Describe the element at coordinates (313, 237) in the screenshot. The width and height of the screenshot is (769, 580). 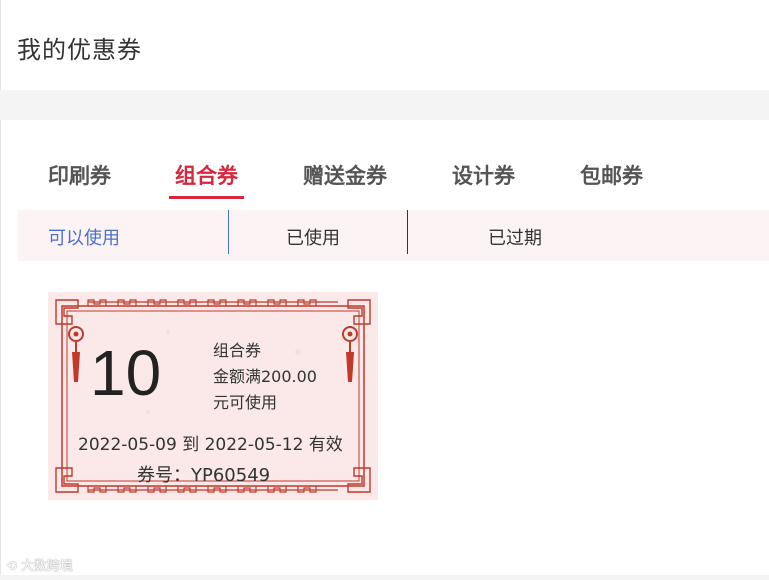
I see `subtab-used: 已使用` at that location.